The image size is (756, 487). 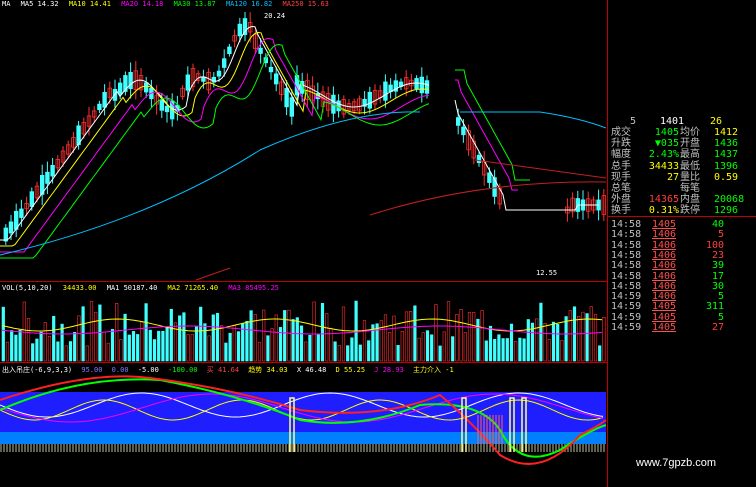 I want to click on volume-ma2: MA2 71265.40, so click(x=193, y=288).